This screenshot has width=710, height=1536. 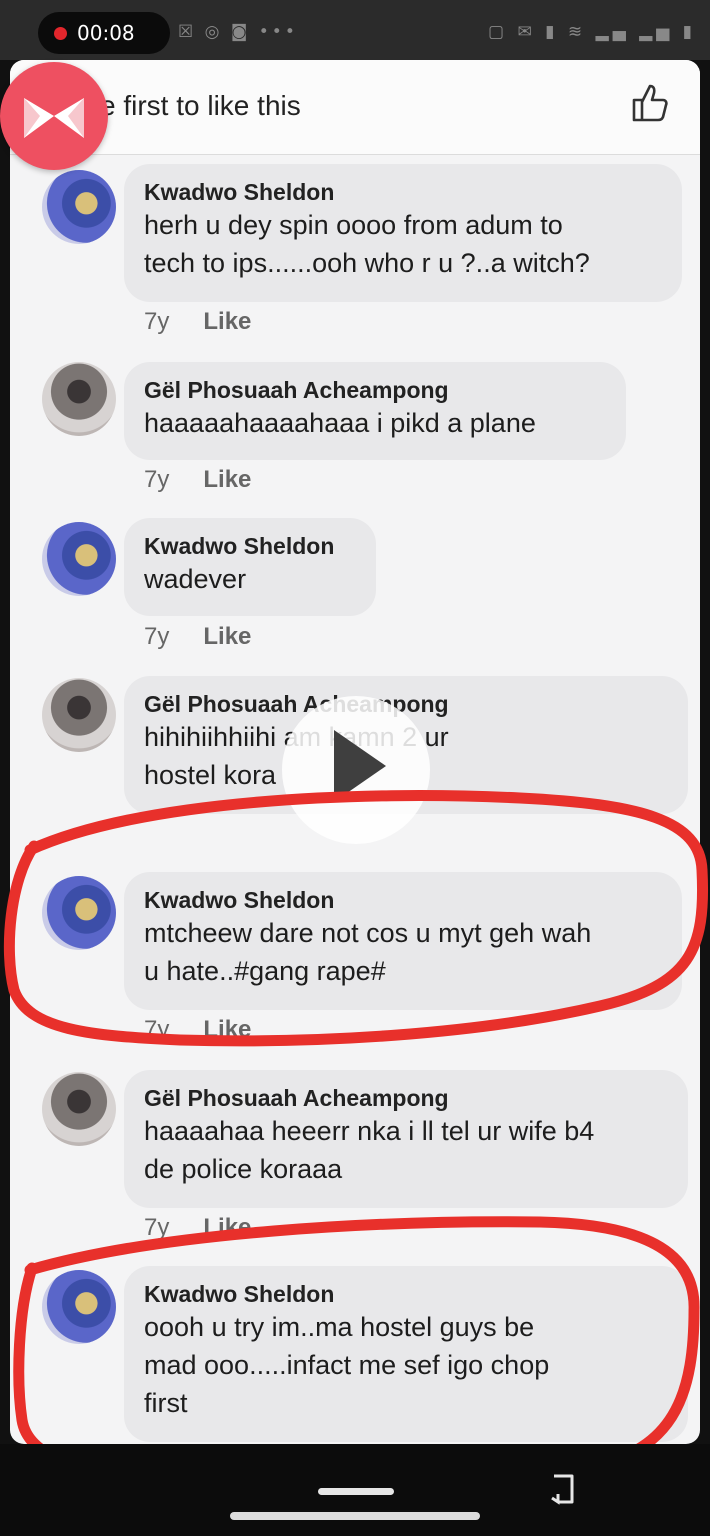 I want to click on screen-recording-indicator: 00:08, so click(x=104, y=33).